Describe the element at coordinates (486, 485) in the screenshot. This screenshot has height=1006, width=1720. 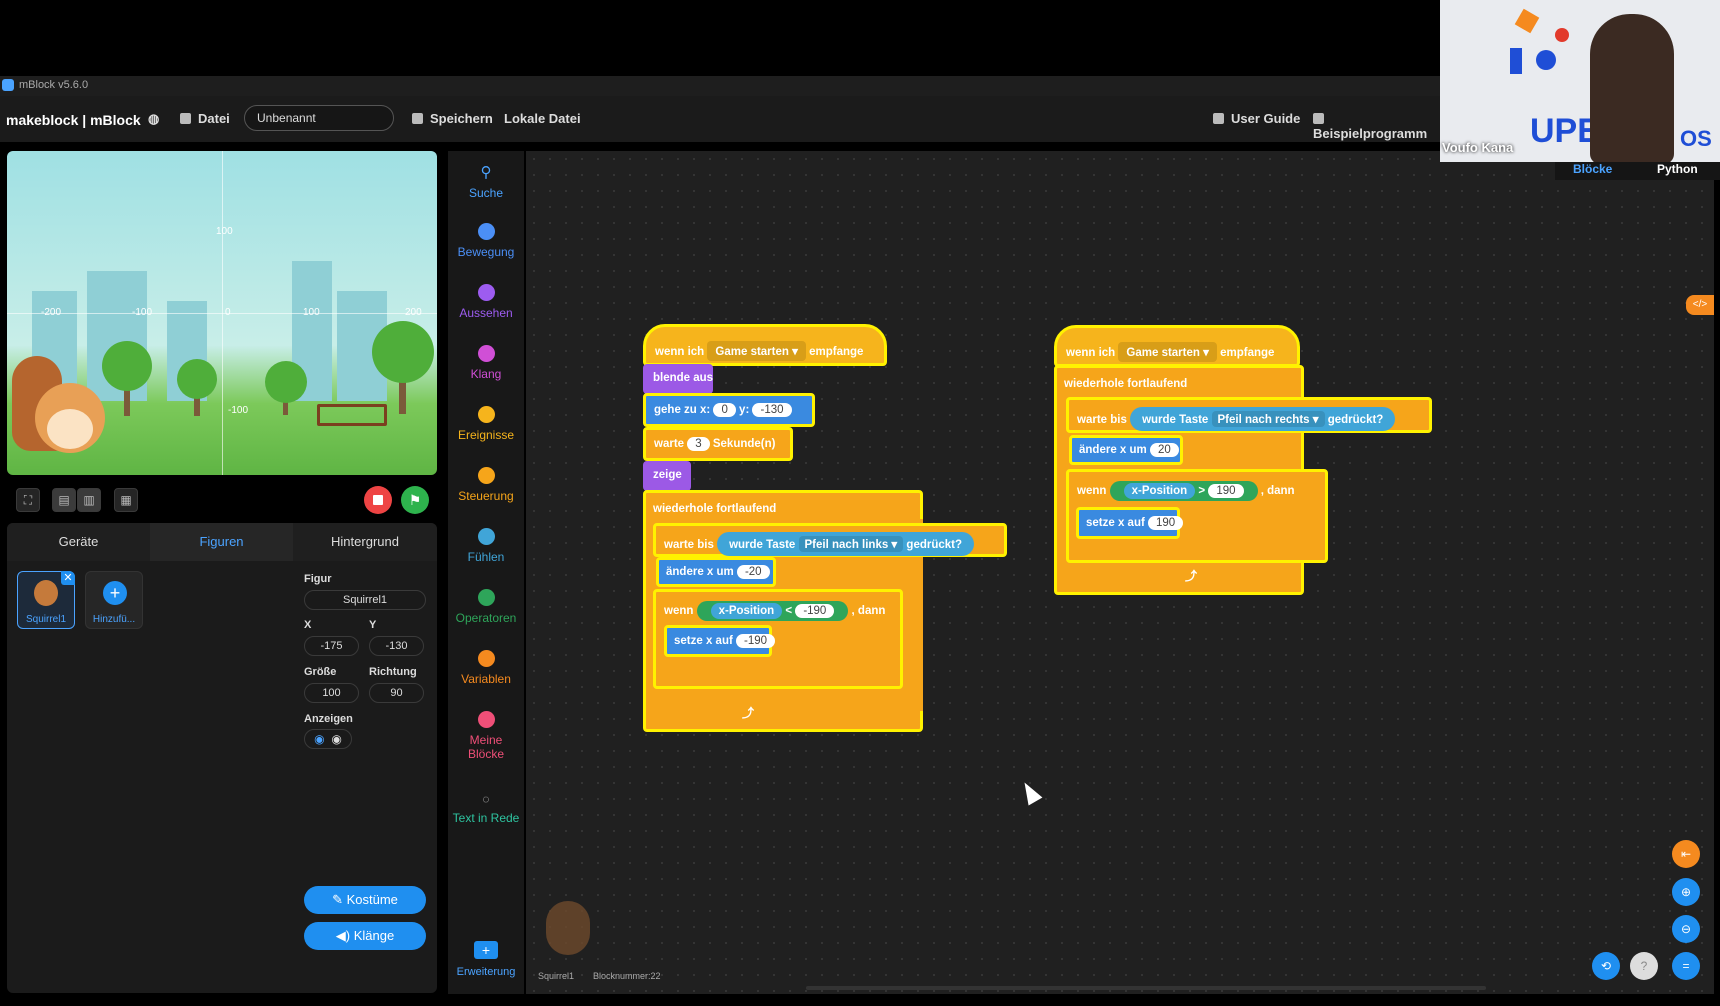
I see `category-control: Steuerung` at that location.